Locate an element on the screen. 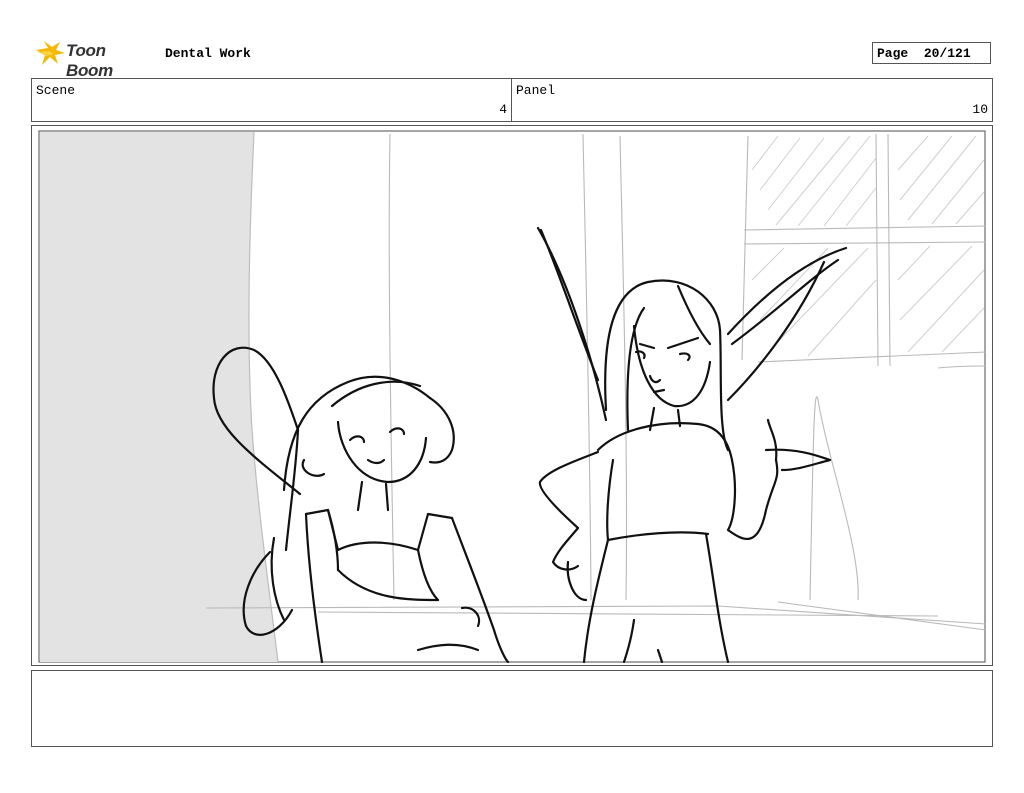 The height and width of the screenshot is (793, 1024). scene-label: Scene is located at coordinates (56, 90).